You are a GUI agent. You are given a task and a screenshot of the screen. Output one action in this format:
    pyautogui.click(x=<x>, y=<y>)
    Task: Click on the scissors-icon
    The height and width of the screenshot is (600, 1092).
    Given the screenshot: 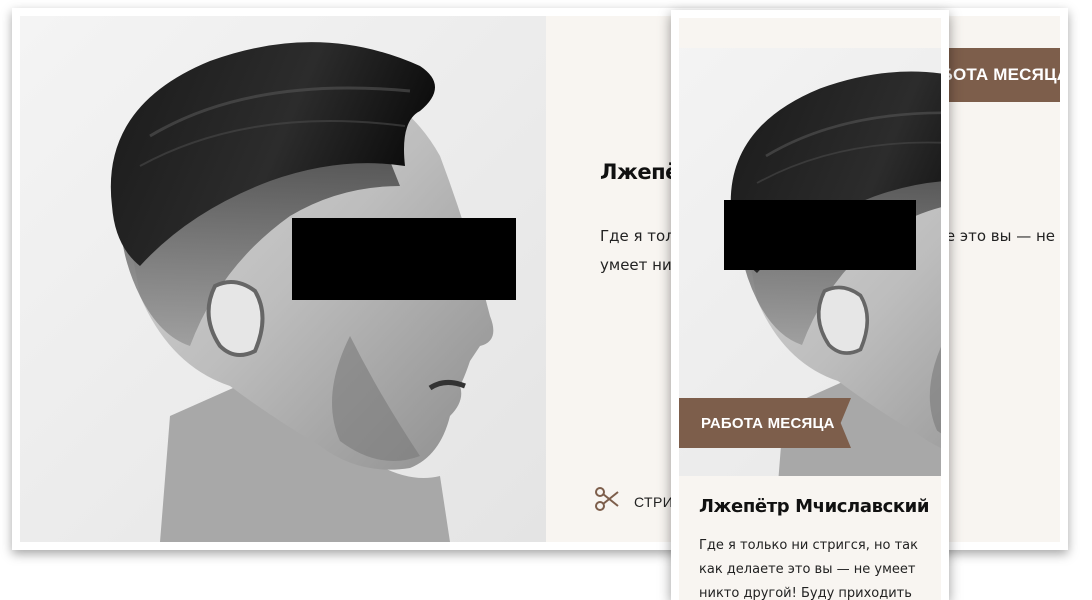 What is the action you would take?
    pyautogui.click(x=607, y=501)
    